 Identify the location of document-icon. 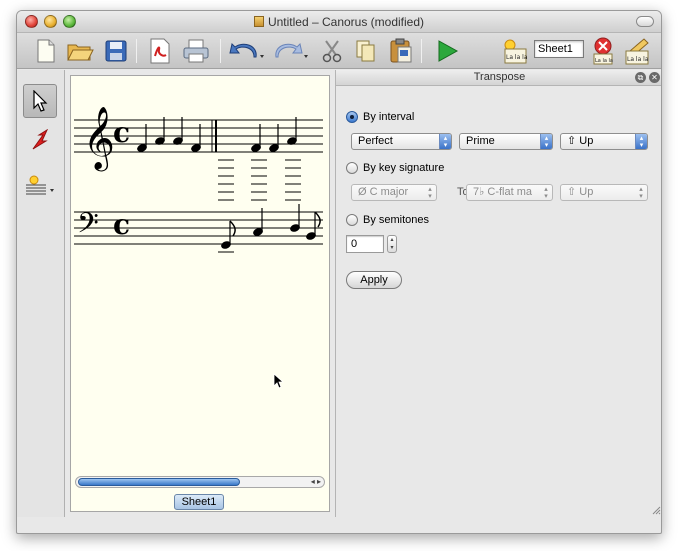
(258, 21).